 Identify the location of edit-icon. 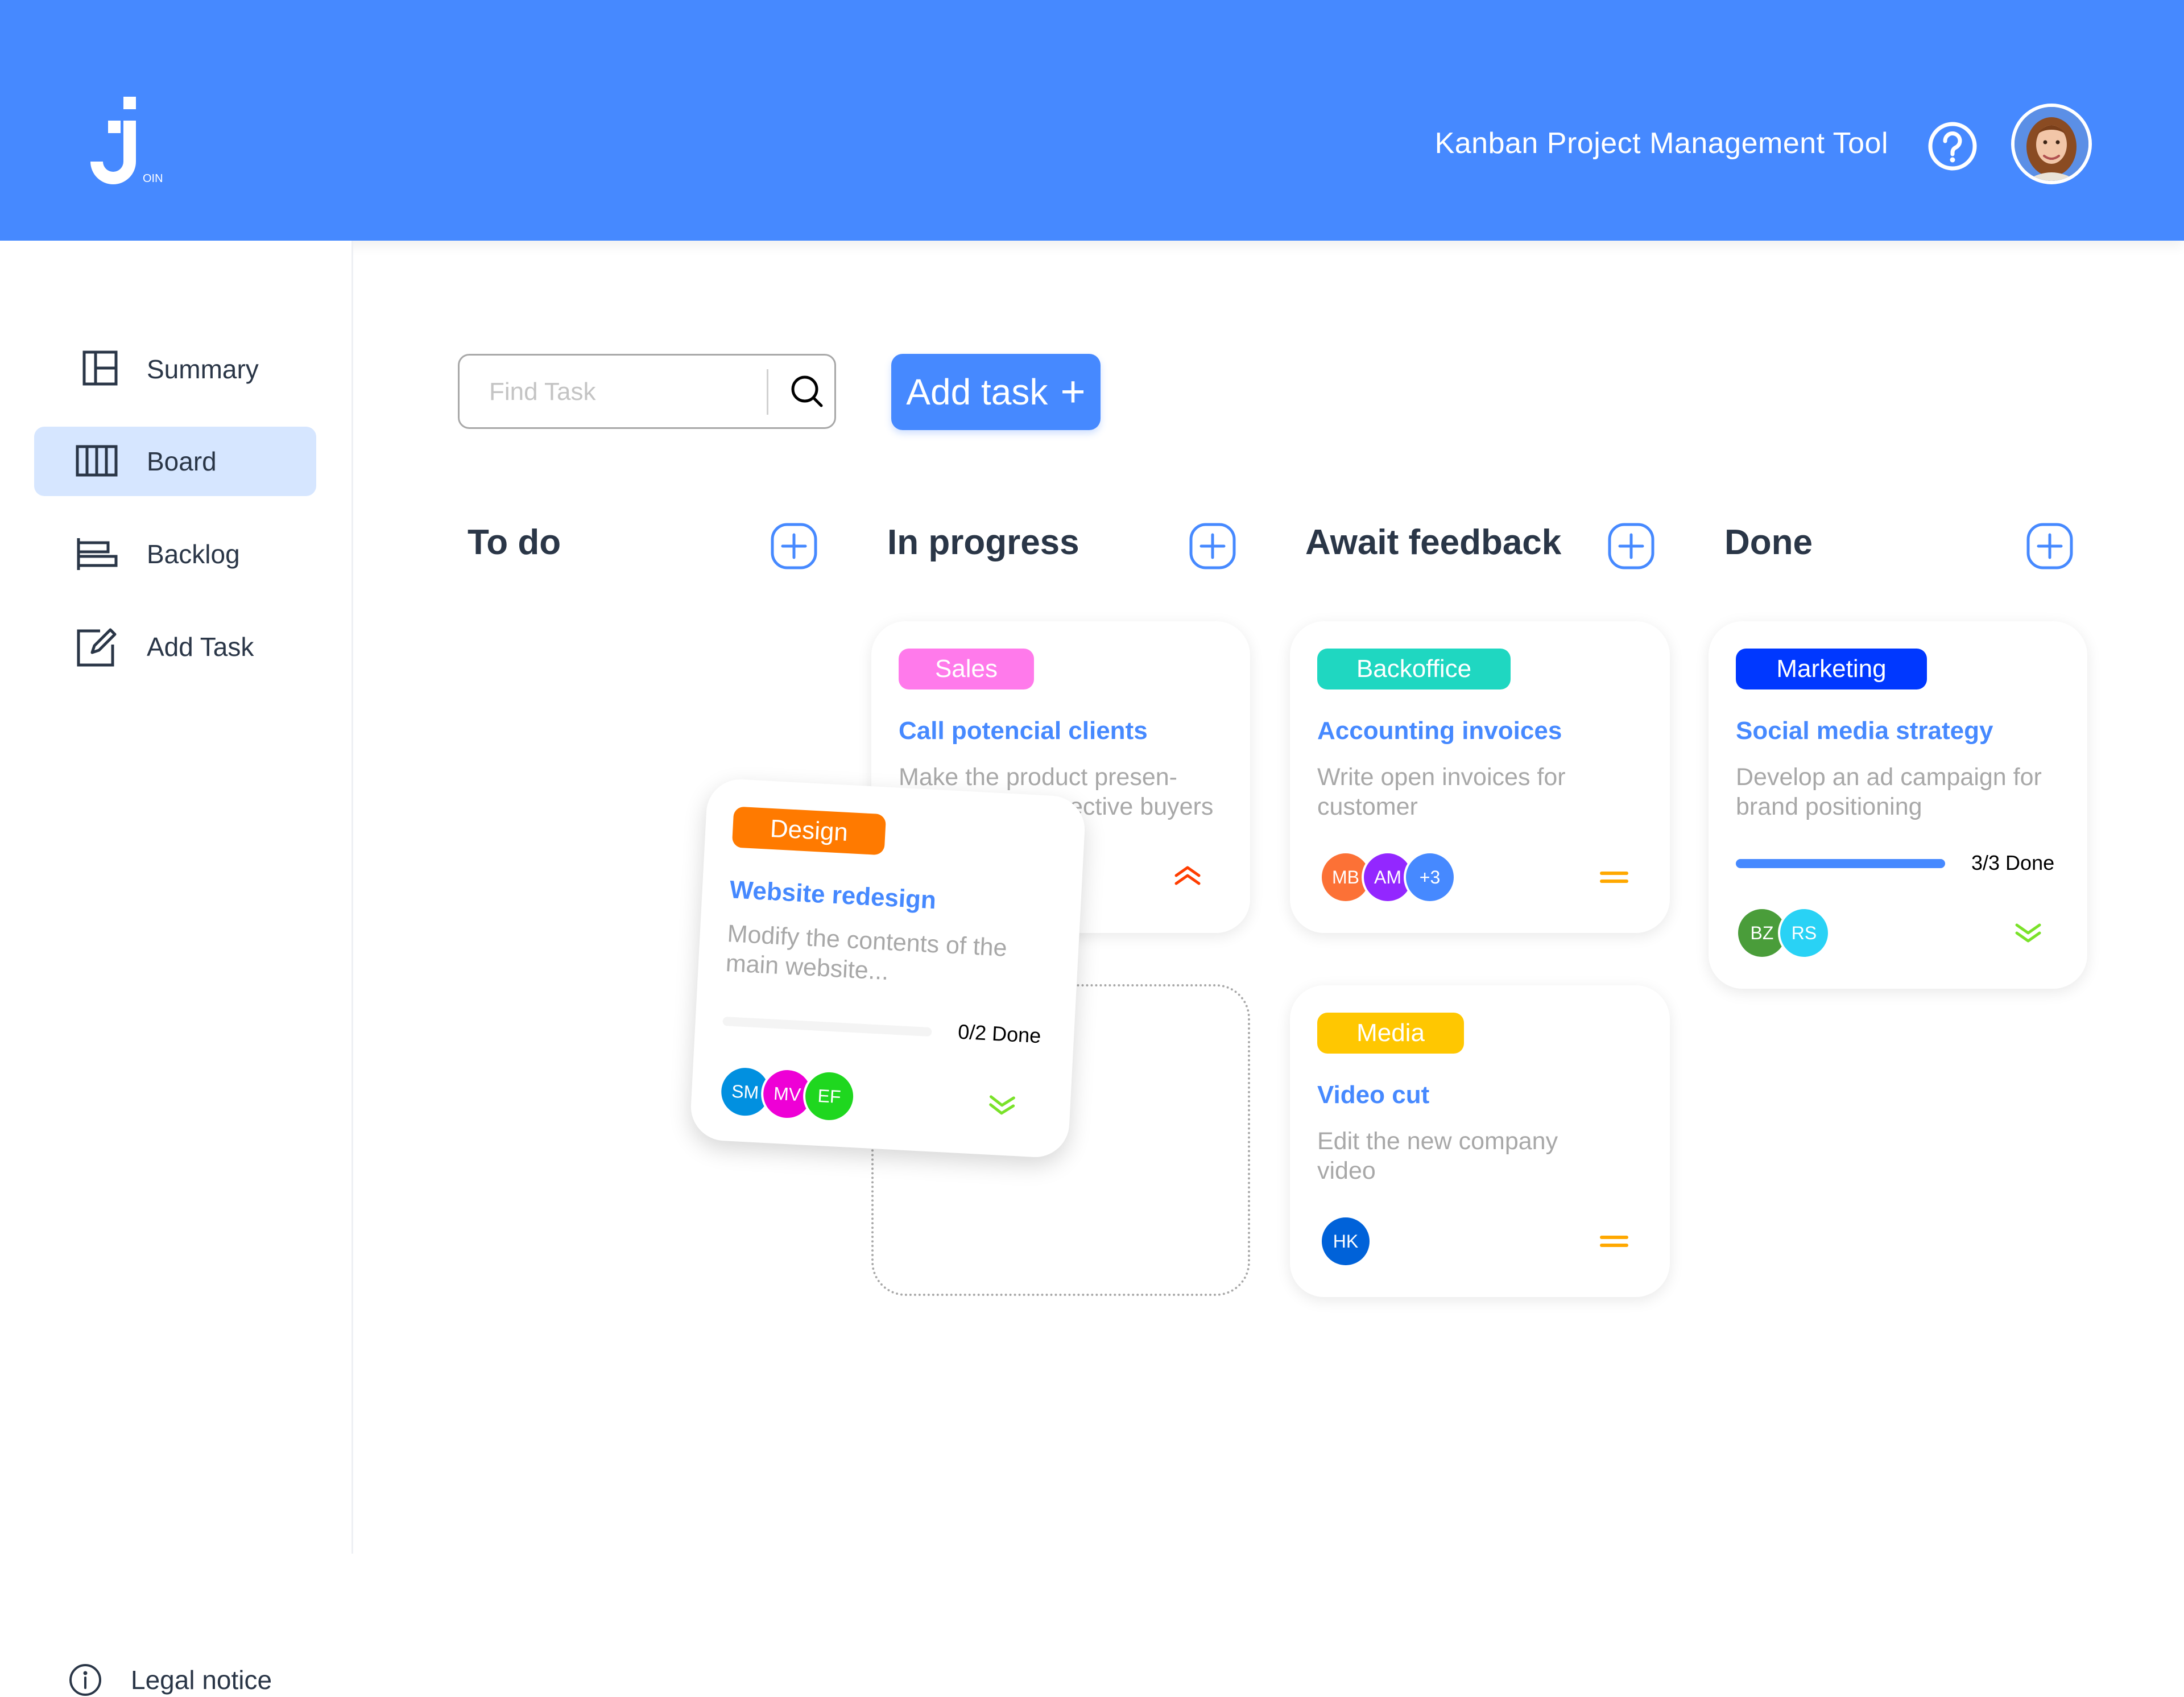
(97, 647).